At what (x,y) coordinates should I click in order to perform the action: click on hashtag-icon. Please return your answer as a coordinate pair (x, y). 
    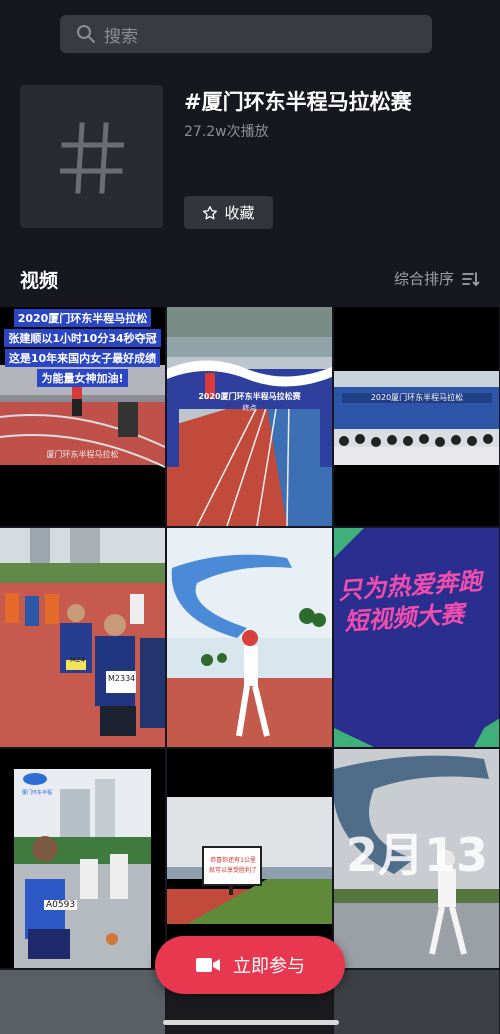
    Looking at the image, I should click on (91, 157).